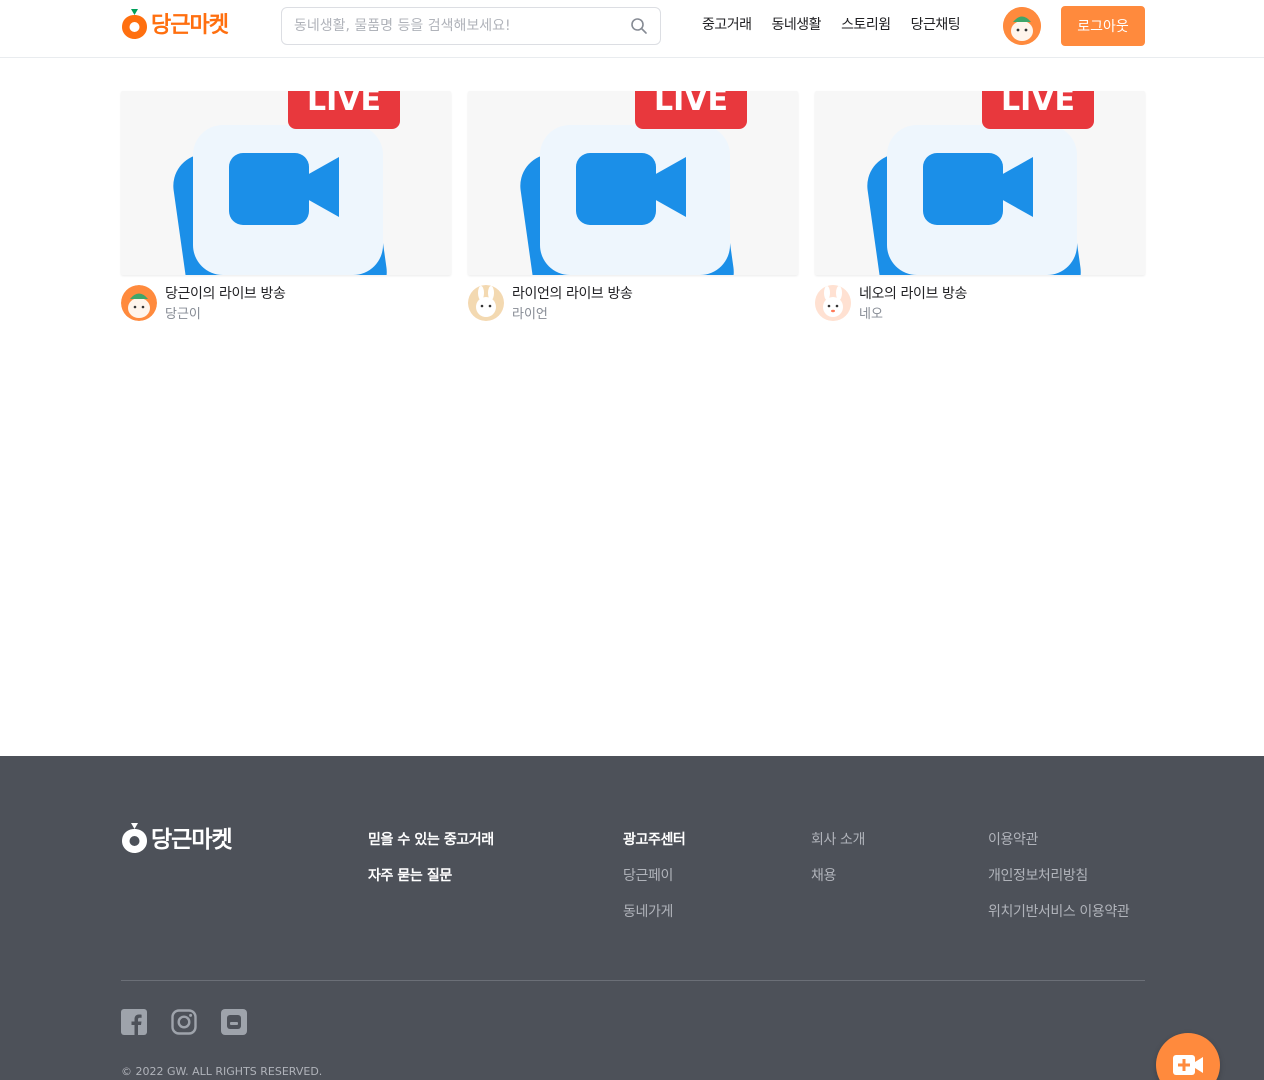 The height and width of the screenshot is (1080, 1264). Describe the element at coordinates (654, 912) in the screenshot. I see `footer-link-local-stores: 동네가게` at that location.